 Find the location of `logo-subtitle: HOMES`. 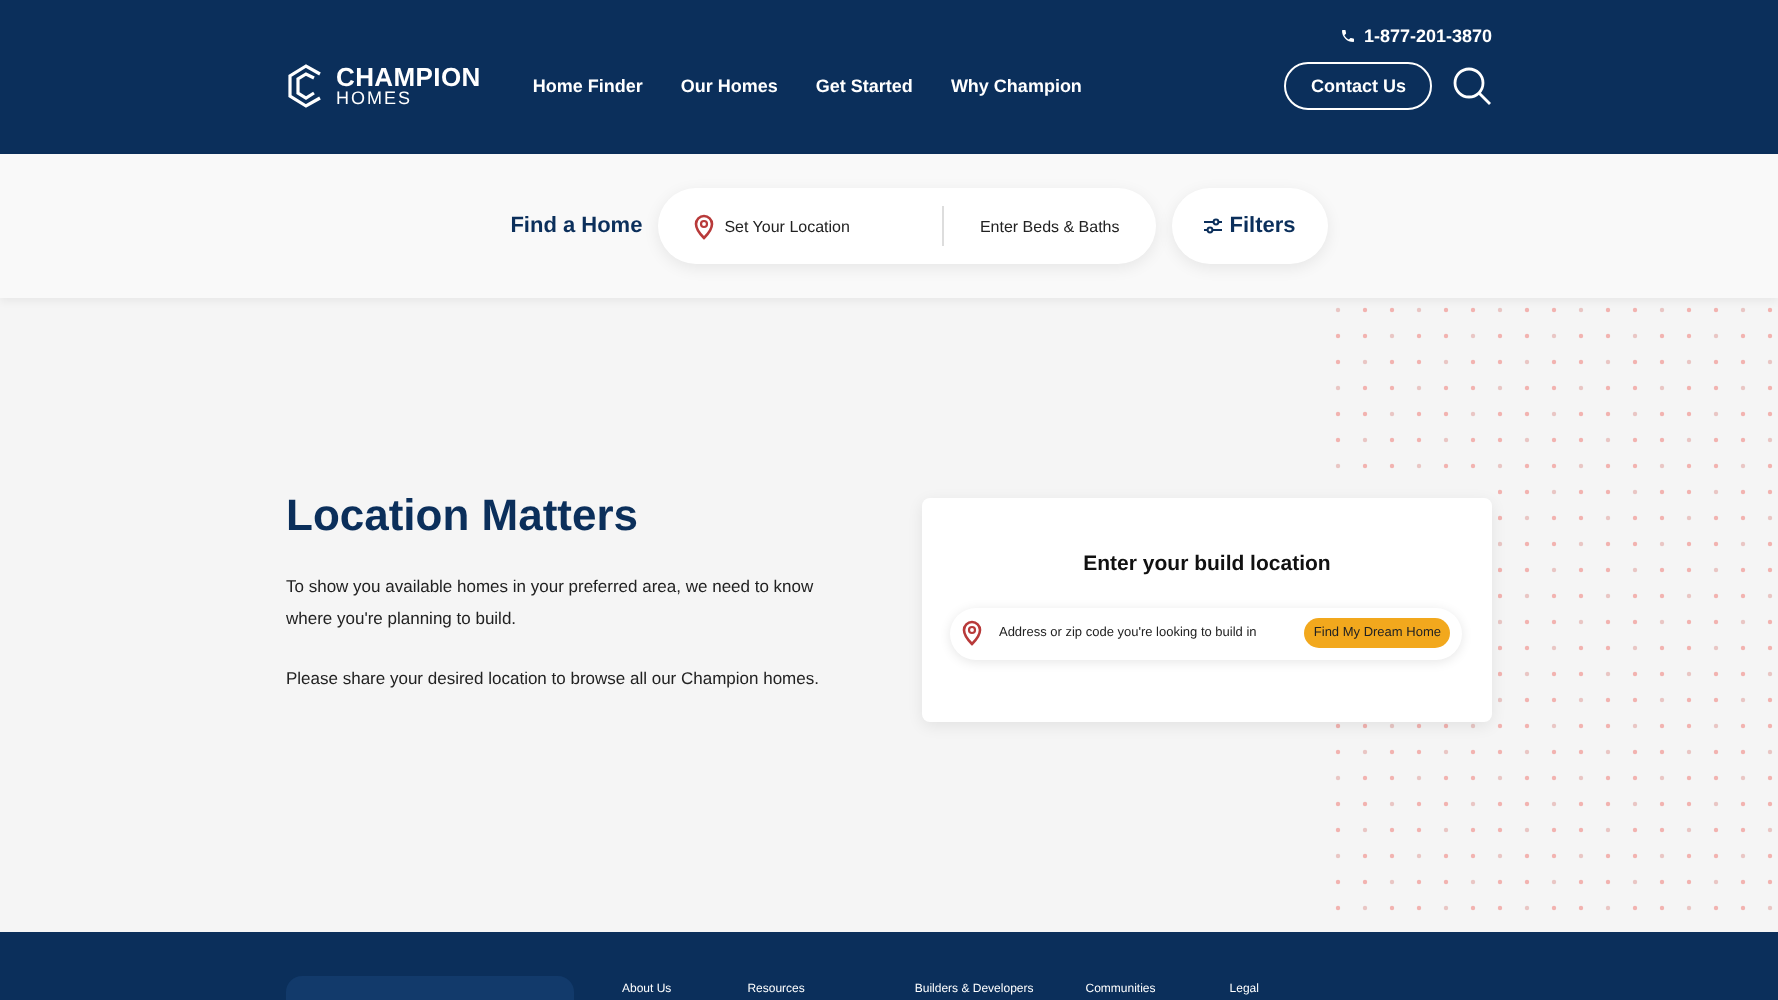

logo-subtitle: HOMES is located at coordinates (375, 99).